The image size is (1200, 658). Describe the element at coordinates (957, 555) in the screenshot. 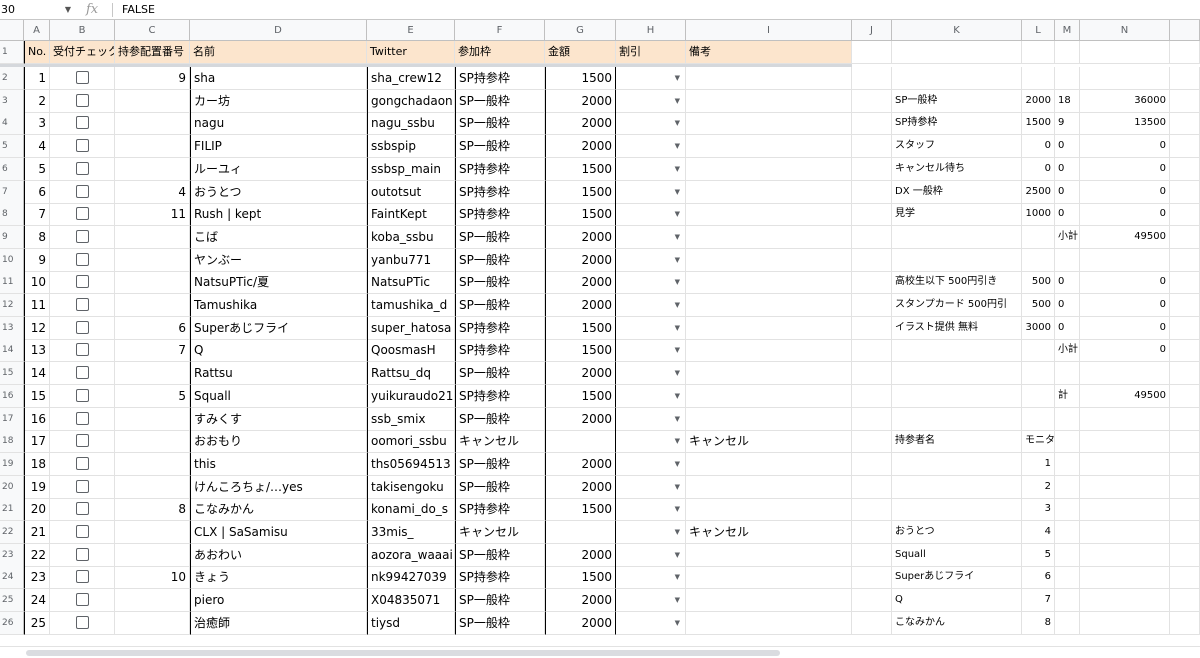

I see `cell-summary-label: Squall` at that location.